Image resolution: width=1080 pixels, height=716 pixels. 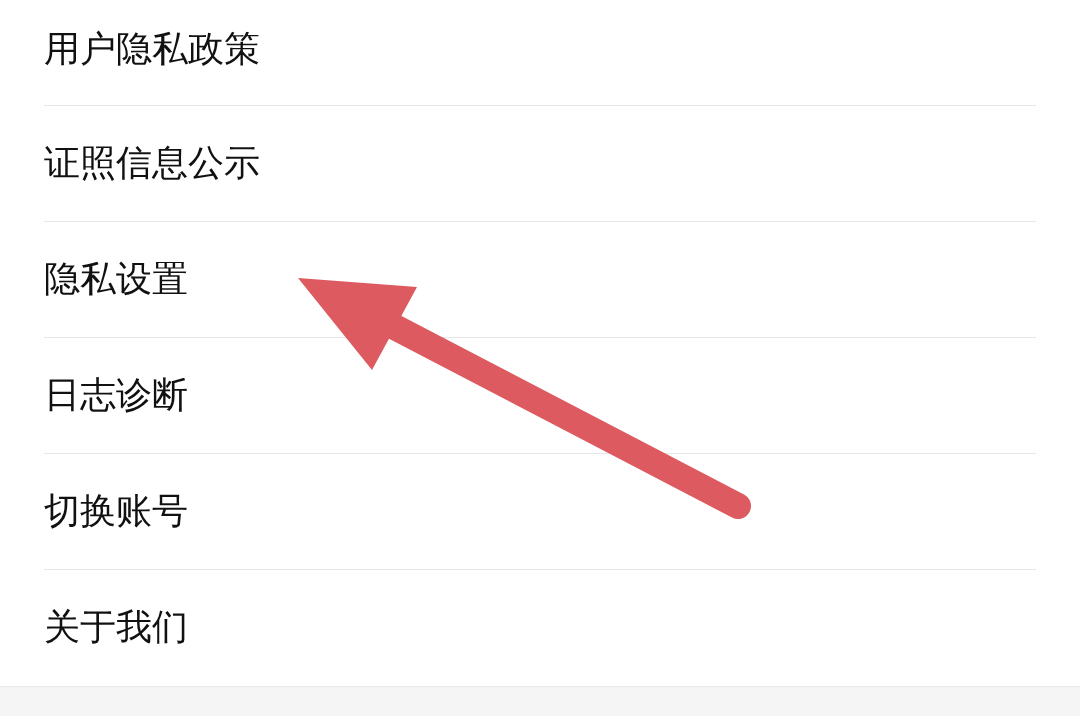 What do you see at coordinates (116, 395) in the screenshot?
I see `menu-item: 日志诊断` at bounding box center [116, 395].